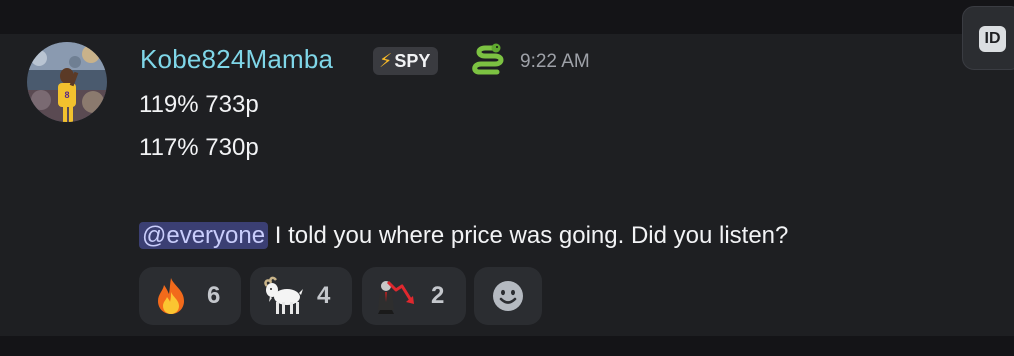 The width and height of the screenshot is (1014, 356). I want to click on fire-icon, so click(171, 296).